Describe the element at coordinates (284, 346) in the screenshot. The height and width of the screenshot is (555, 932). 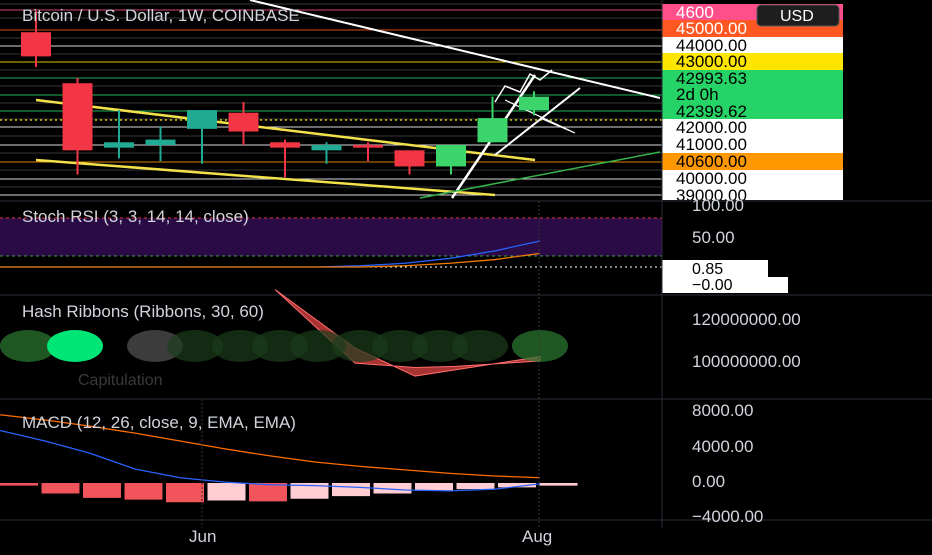
I see `hash-ribbon-signals` at that location.